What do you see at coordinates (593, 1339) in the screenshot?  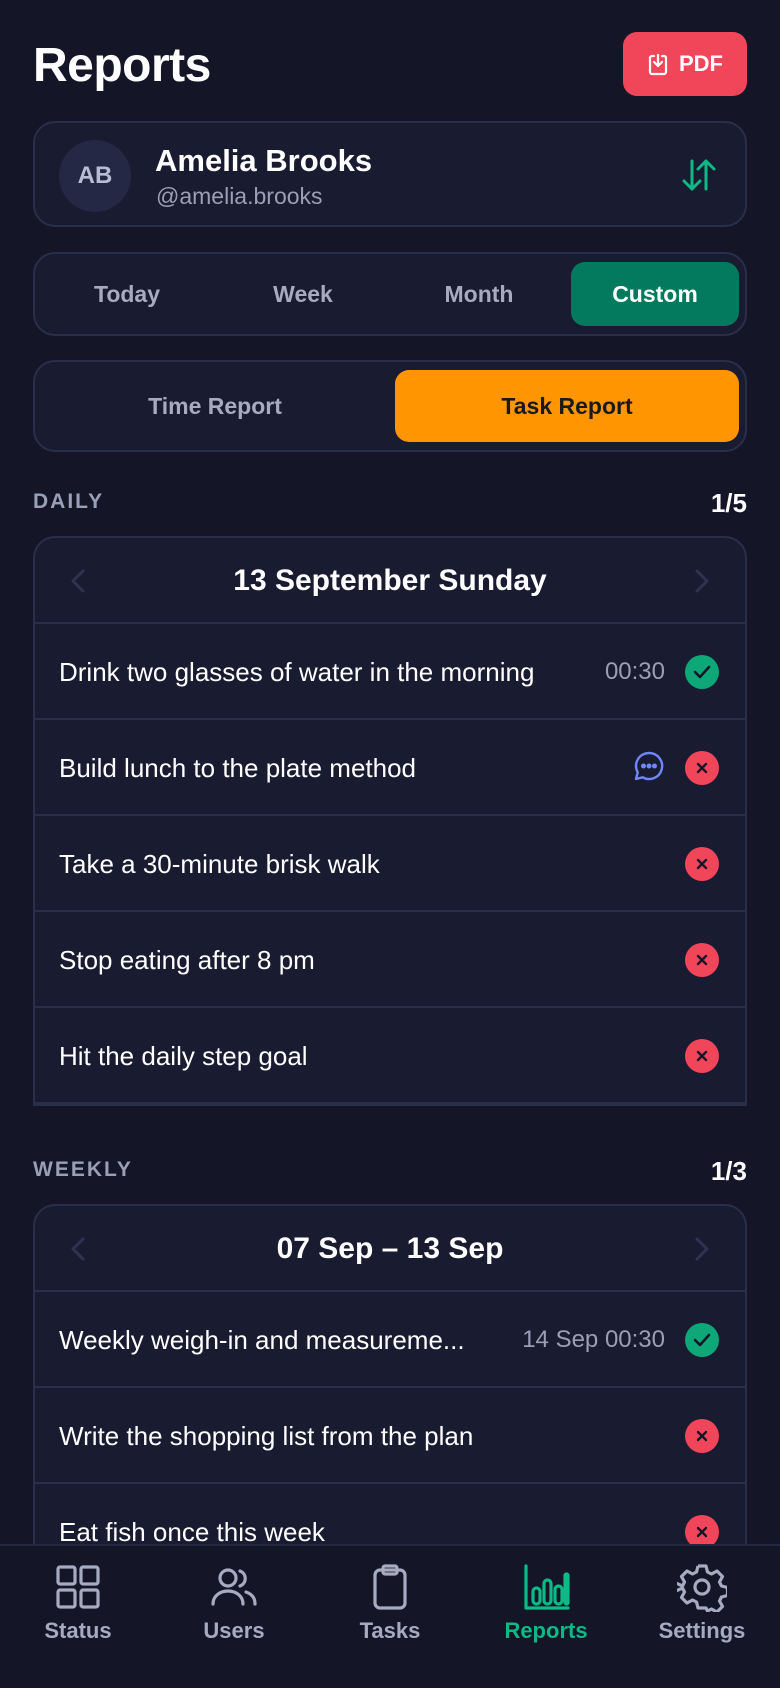 I see `task-time: 14 Sep 00:30` at bounding box center [593, 1339].